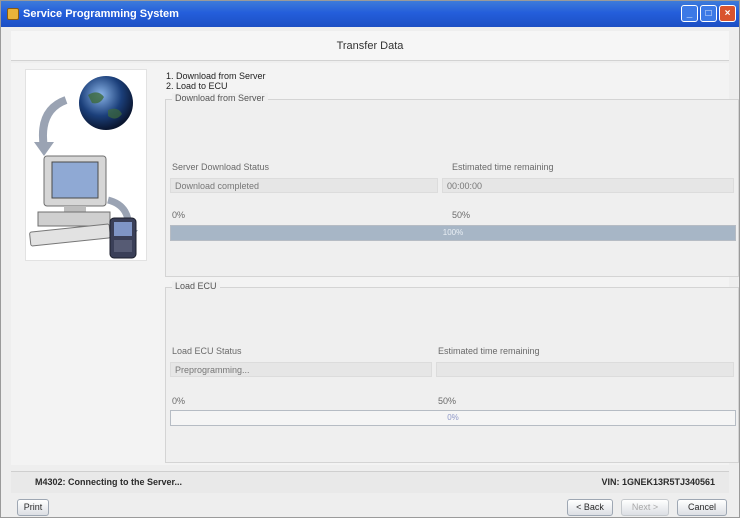 The width and height of the screenshot is (740, 518). Describe the element at coordinates (196, 286) in the screenshot. I see `load-ecu-group-legend: Load ECU` at that location.